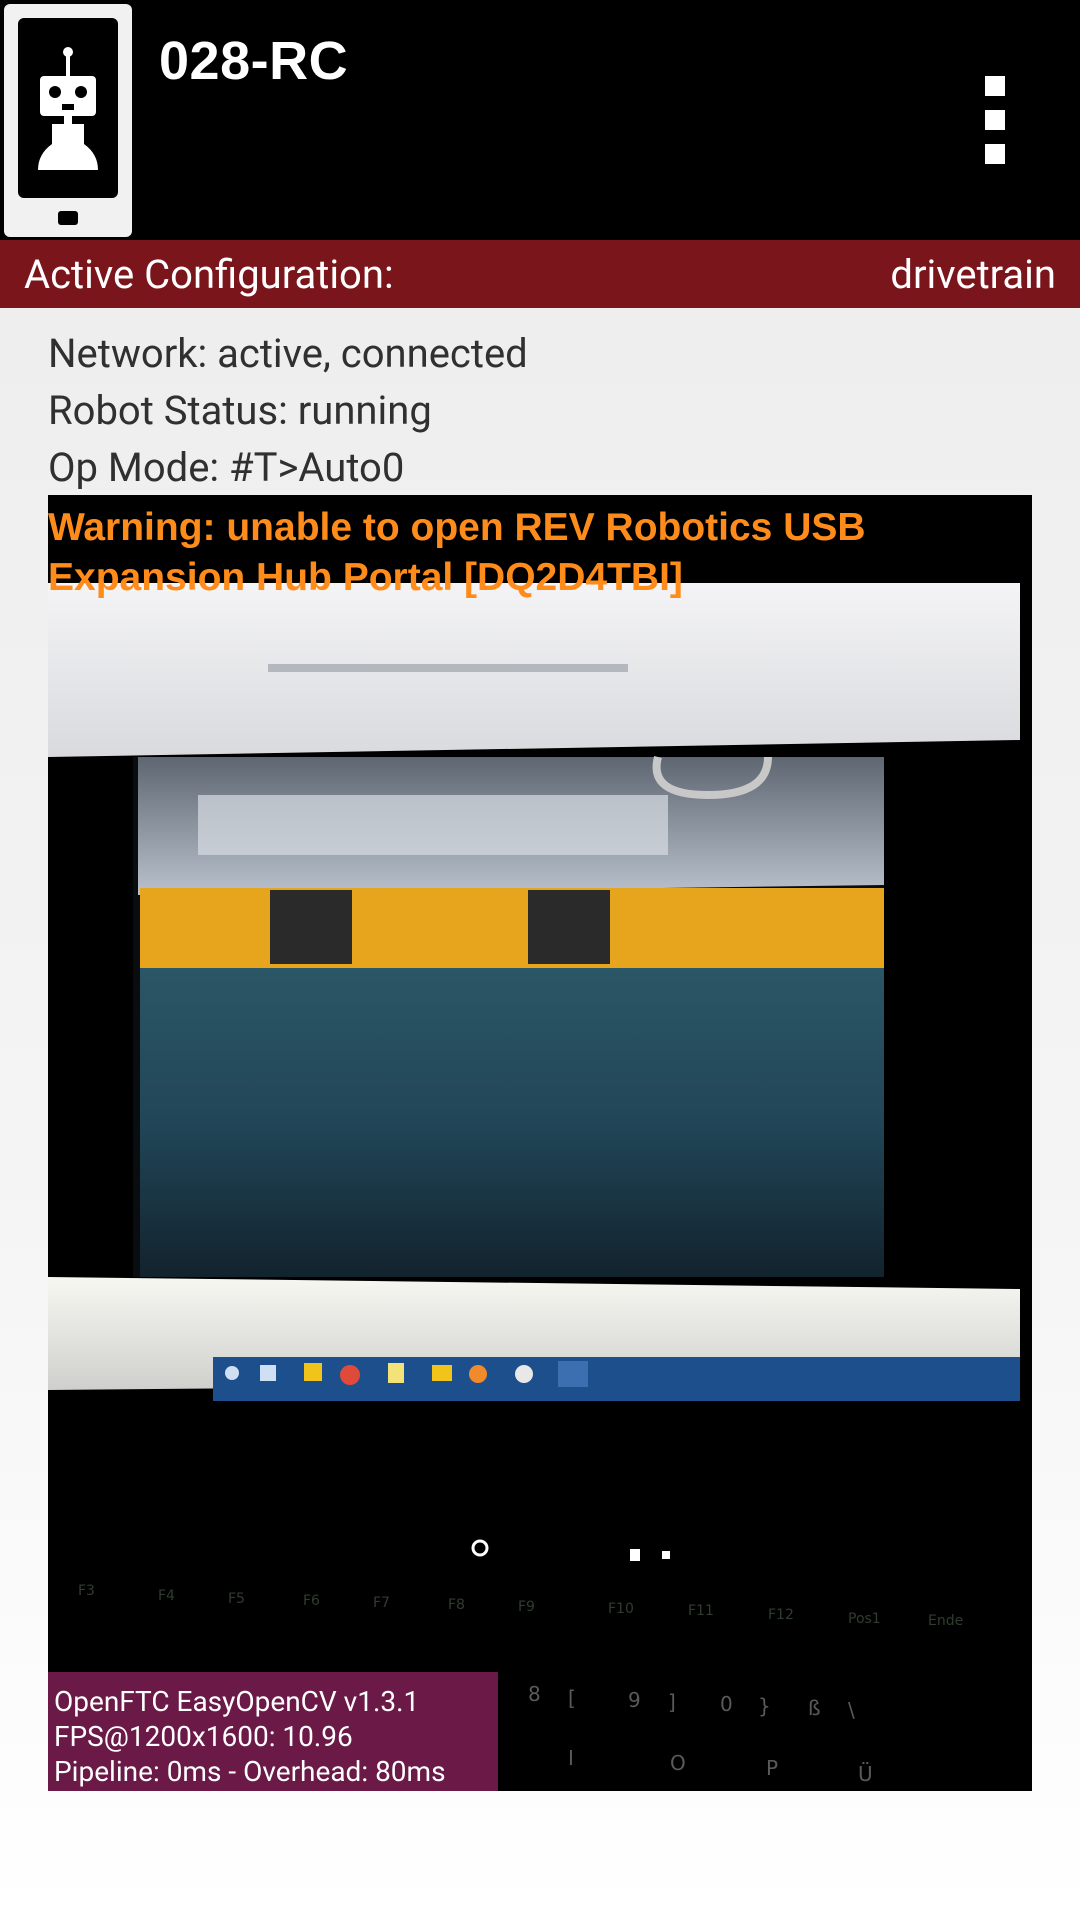 The height and width of the screenshot is (1920, 1080). I want to click on app-title: 028-RC, so click(254, 61).